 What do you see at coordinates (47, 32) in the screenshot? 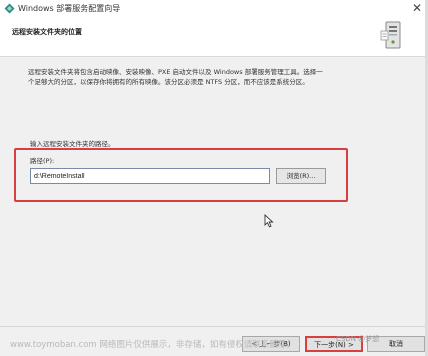
I see `page-title: 远程安装文件夹的位置` at bounding box center [47, 32].